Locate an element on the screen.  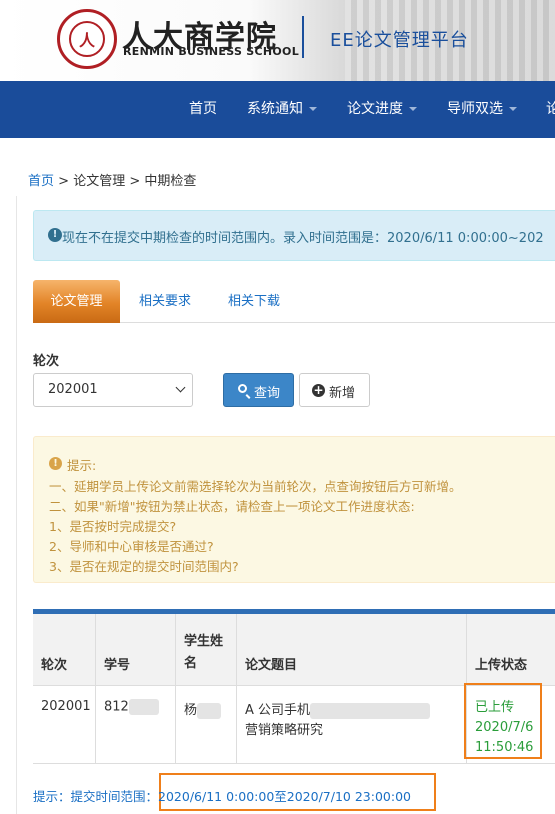
tab-requirements: 相关要求 is located at coordinates (165, 301).